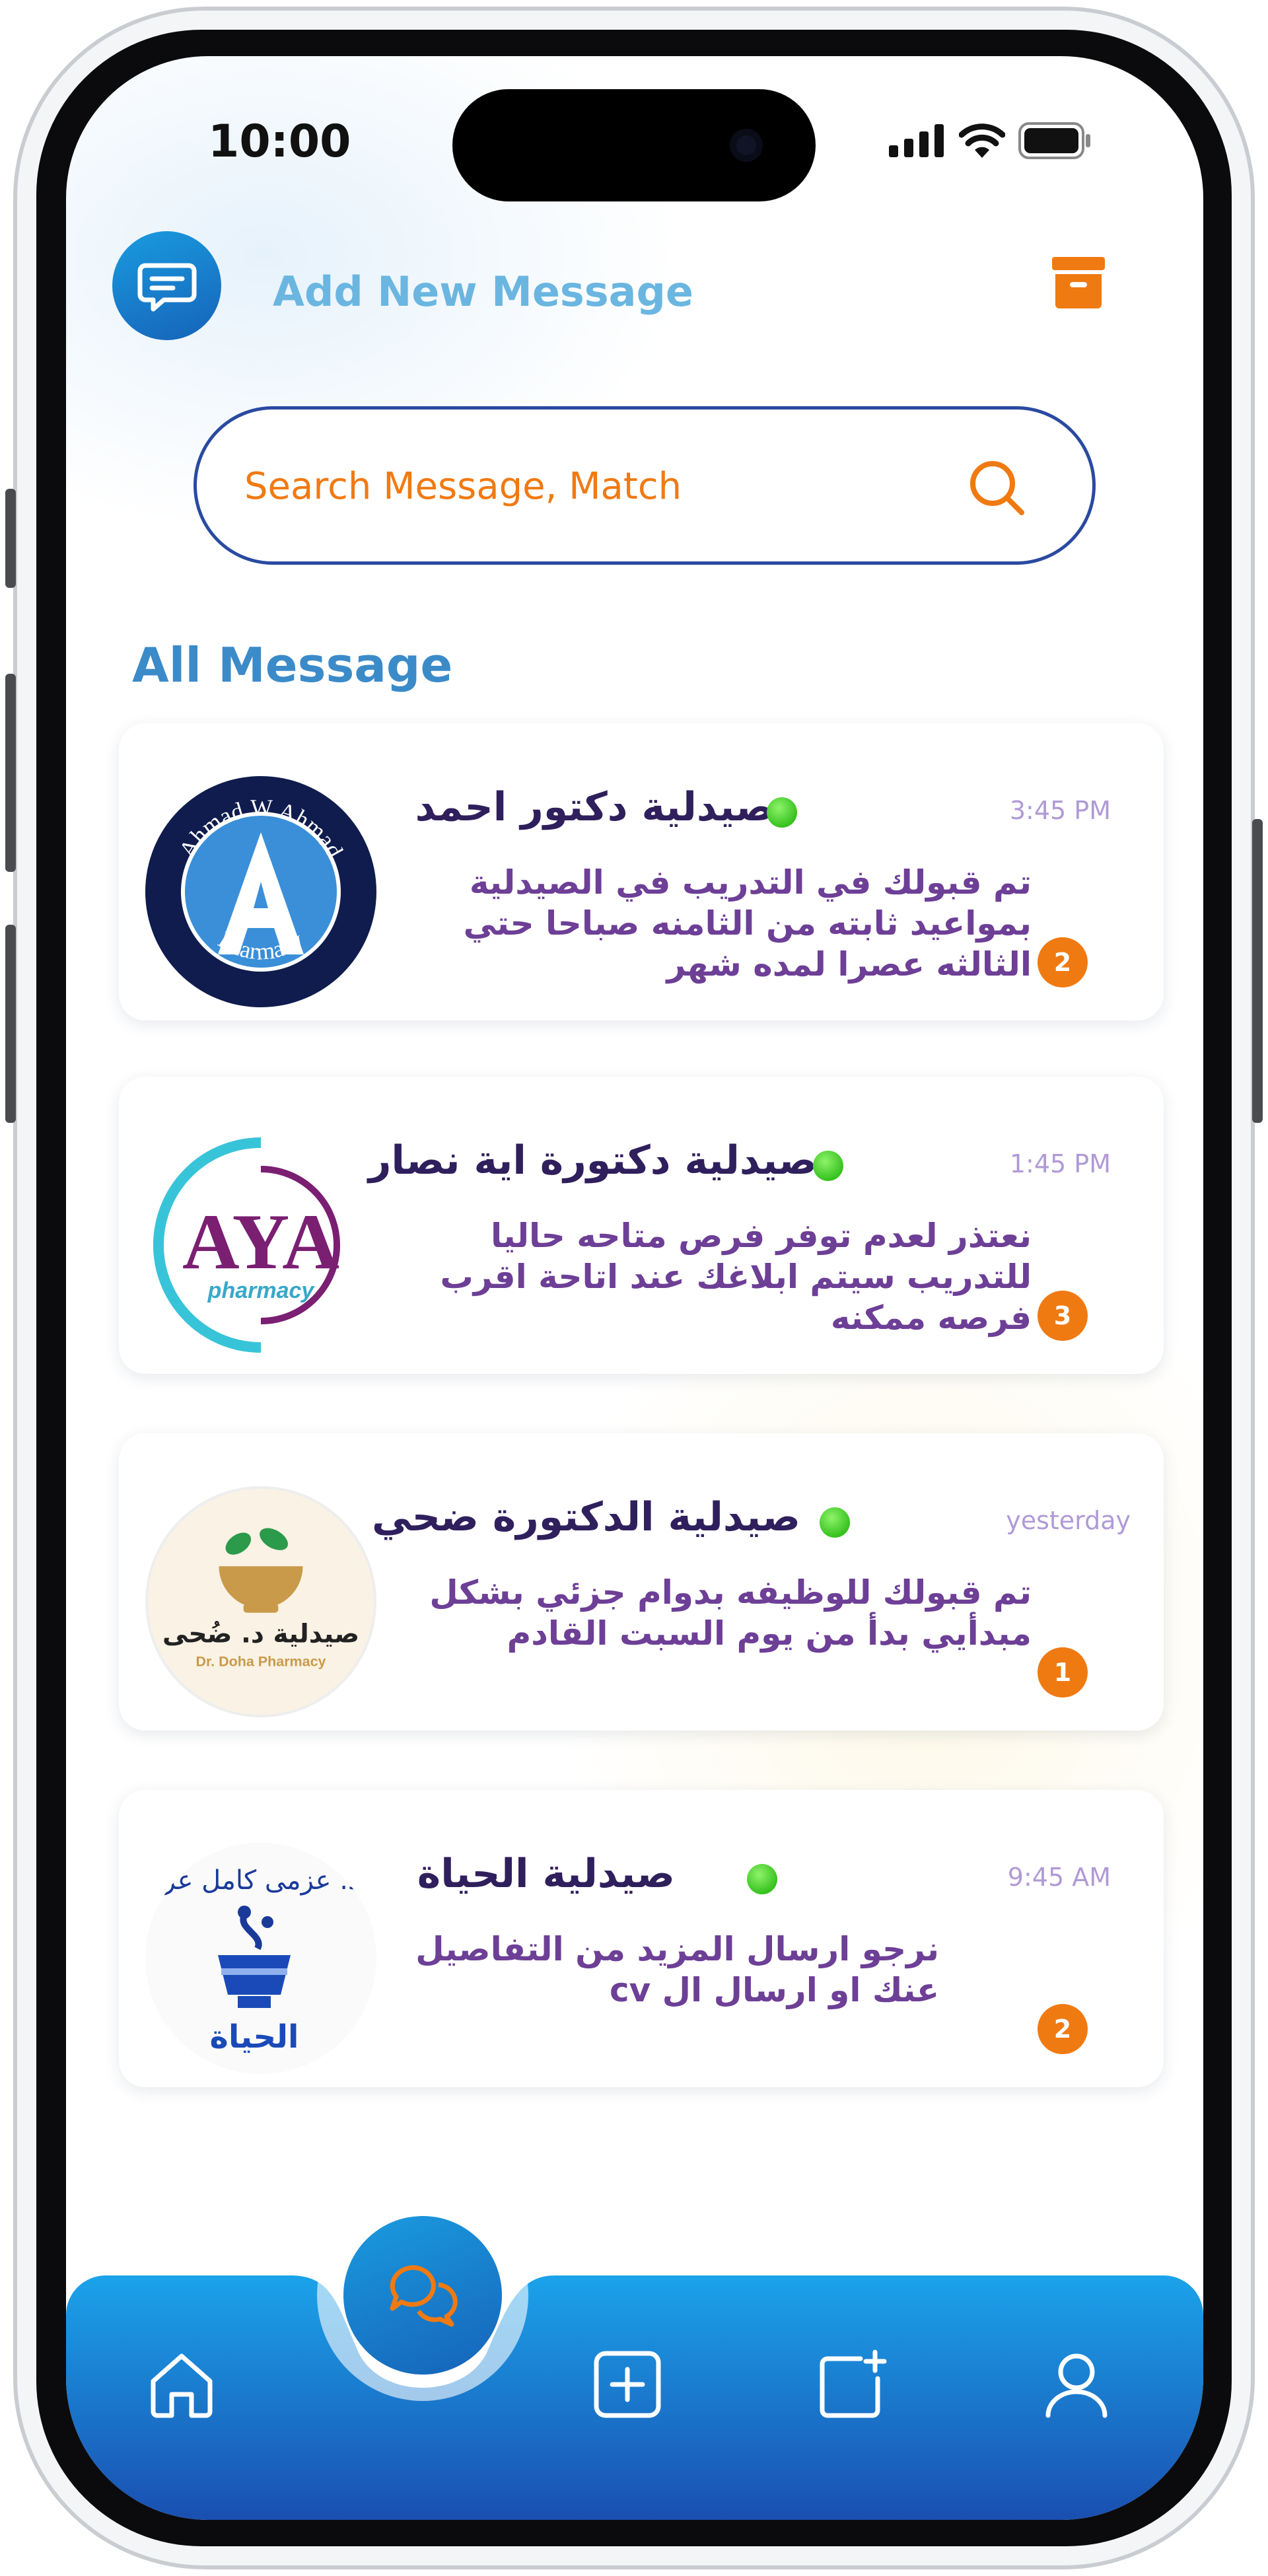 The width and height of the screenshot is (1268, 2576). I want to click on archive-icon, so click(1078, 282).